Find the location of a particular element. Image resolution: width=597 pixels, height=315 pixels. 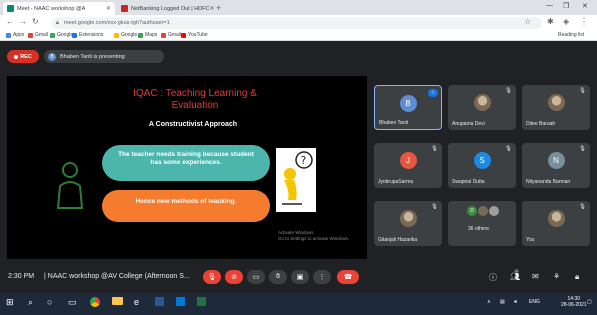

participant-tile-self: 🎙︎ You is located at coordinates (556, 223).